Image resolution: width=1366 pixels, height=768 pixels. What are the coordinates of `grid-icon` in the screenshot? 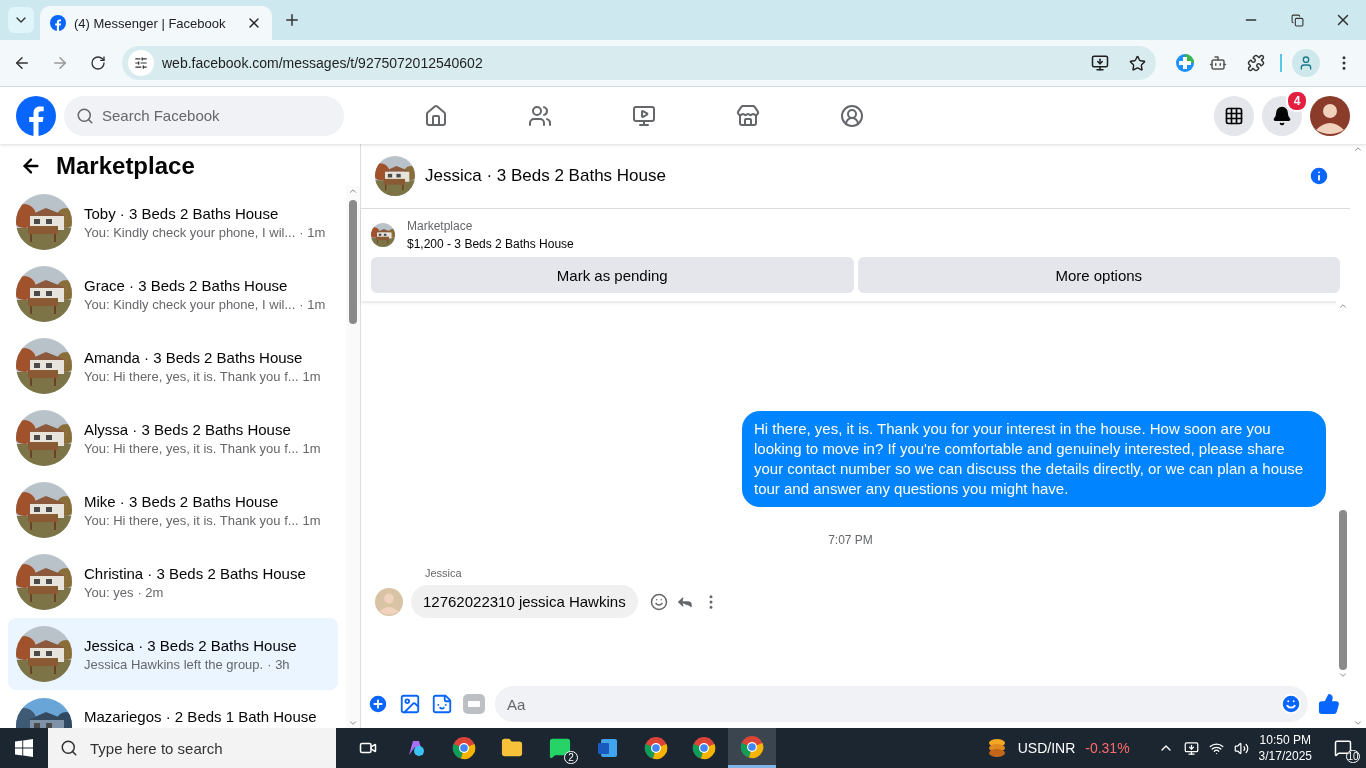 It's located at (1234, 115).